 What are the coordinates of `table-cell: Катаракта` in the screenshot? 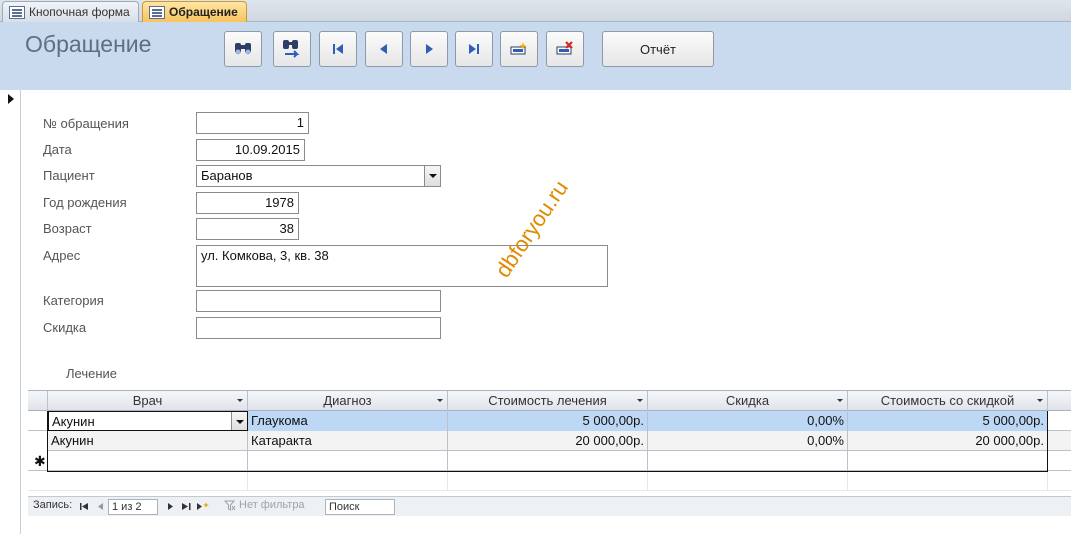 It's located at (348, 441).